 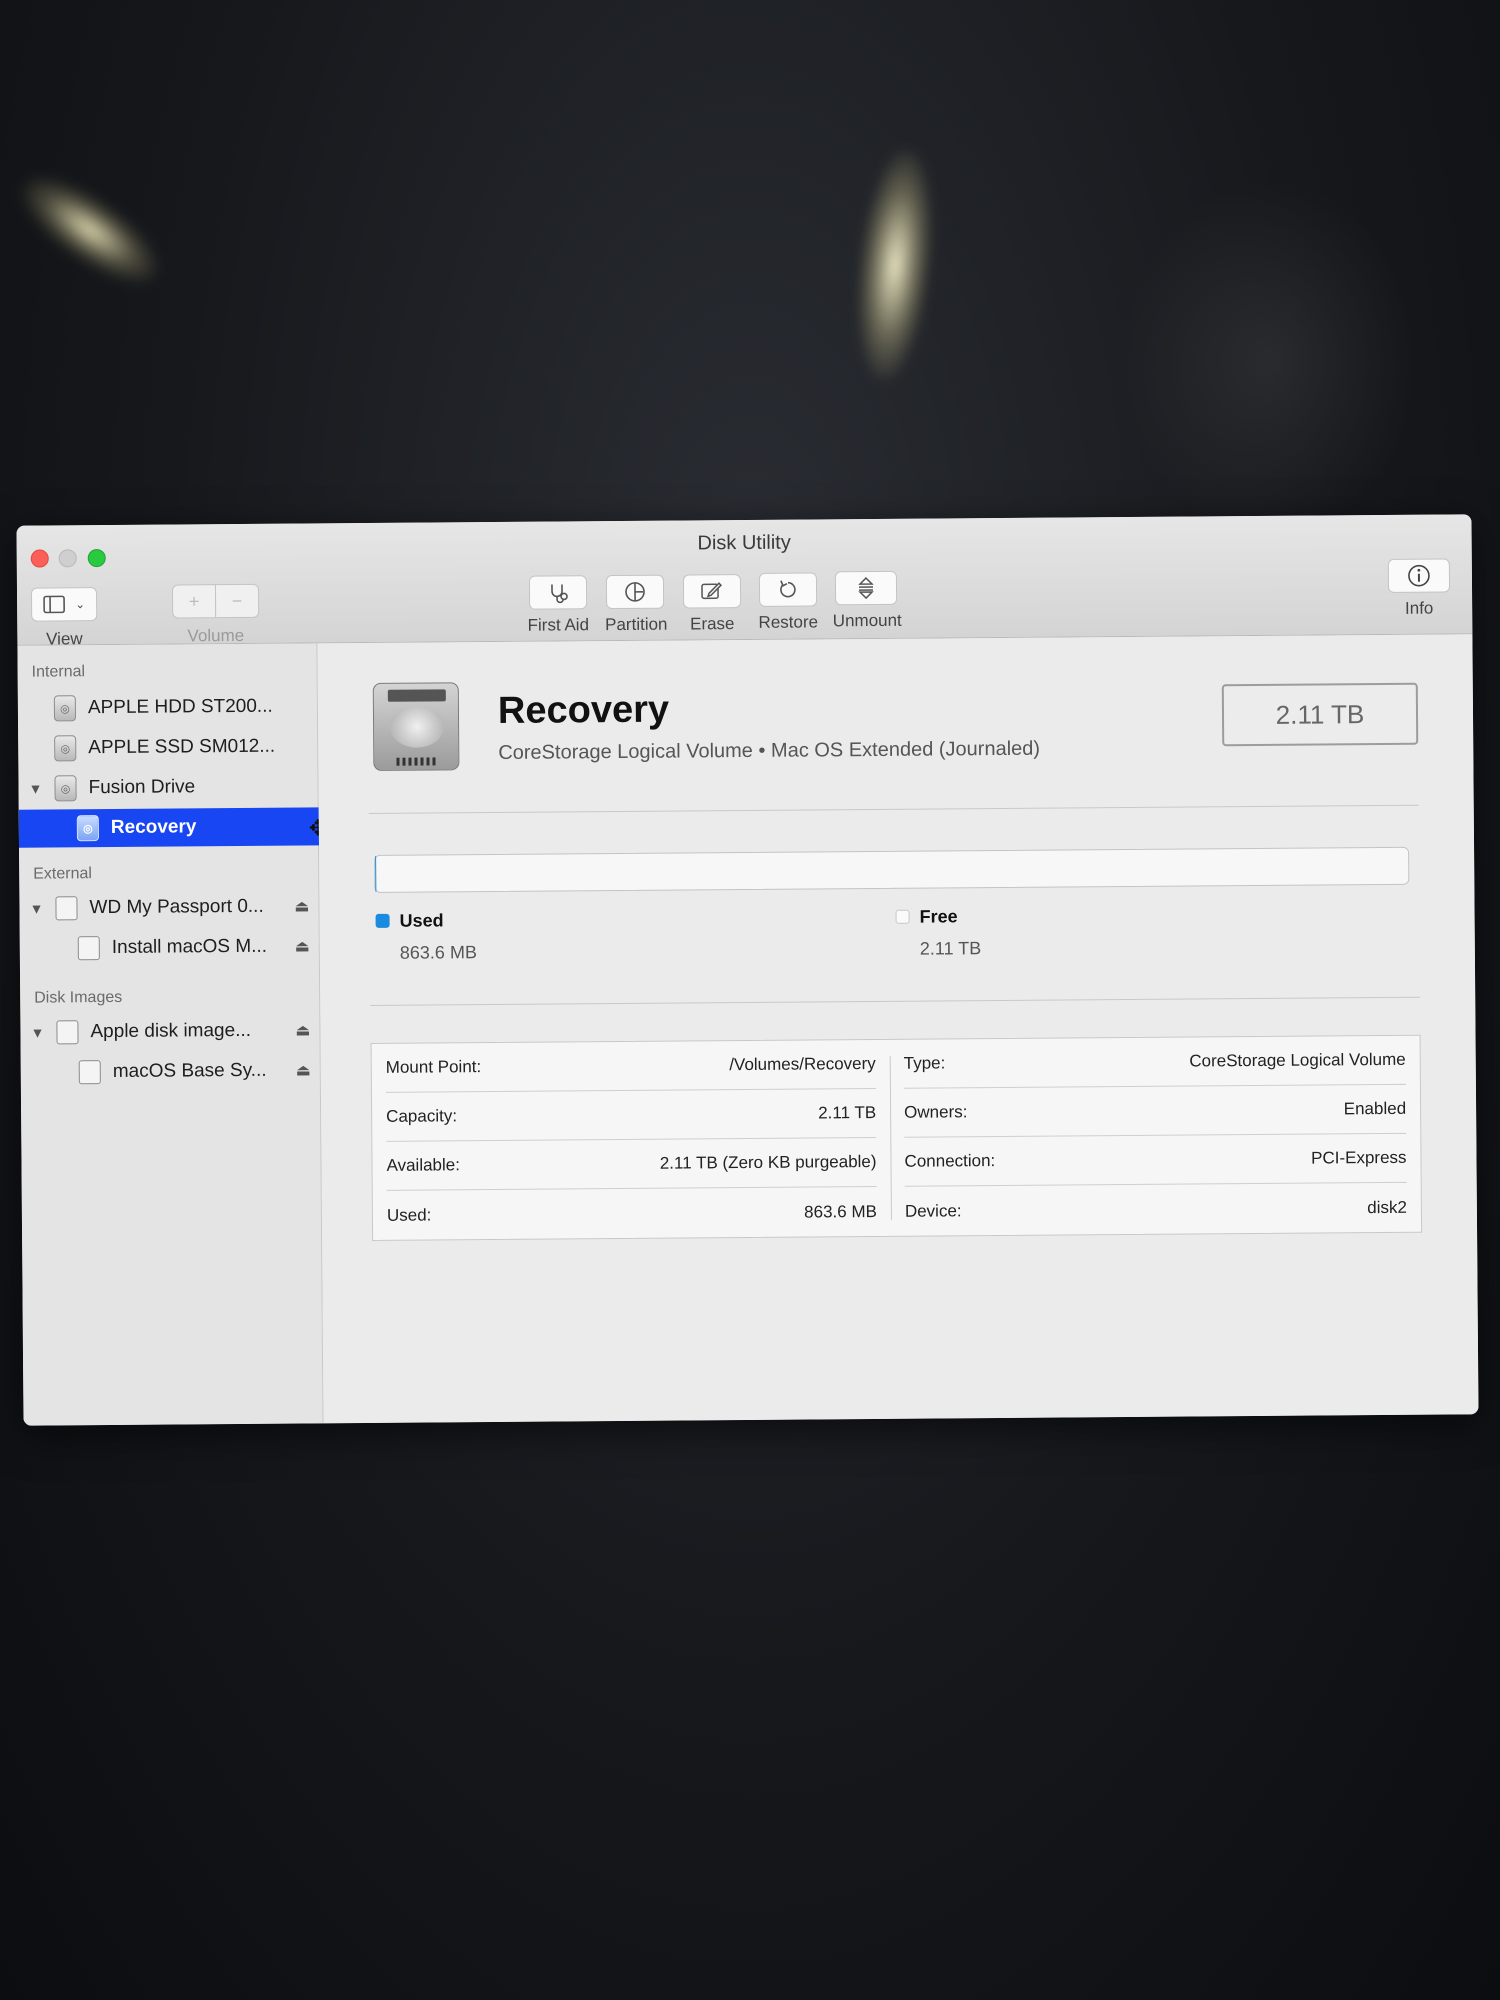 I want to click on ceiling-light-reflection-left, so click(x=90, y=230).